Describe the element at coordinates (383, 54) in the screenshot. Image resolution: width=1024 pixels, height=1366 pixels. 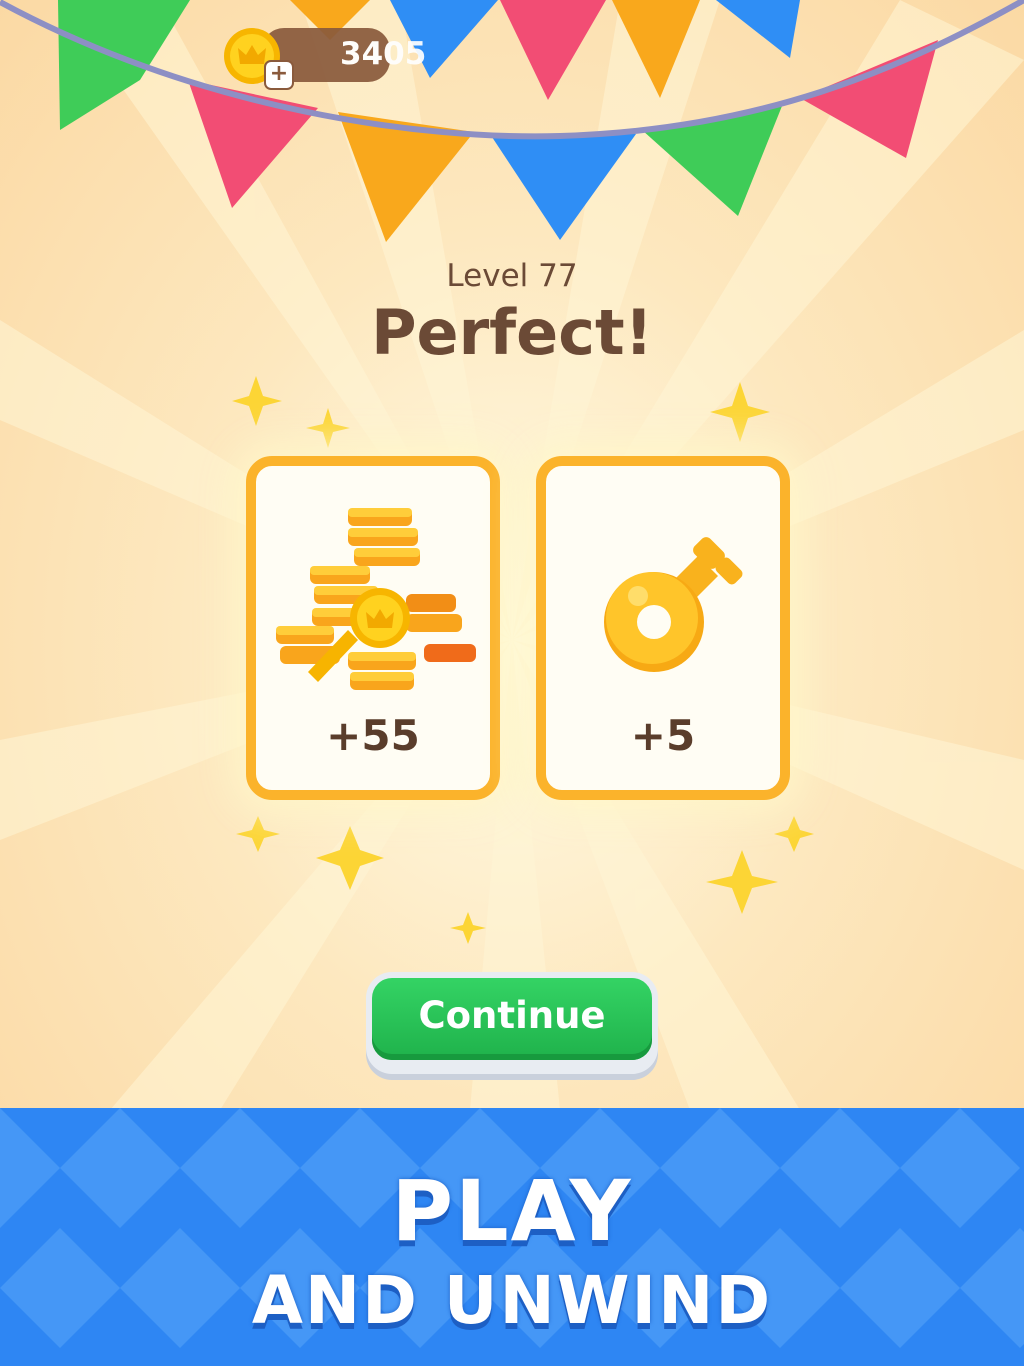
I see `coin-balance: 3405` at that location.